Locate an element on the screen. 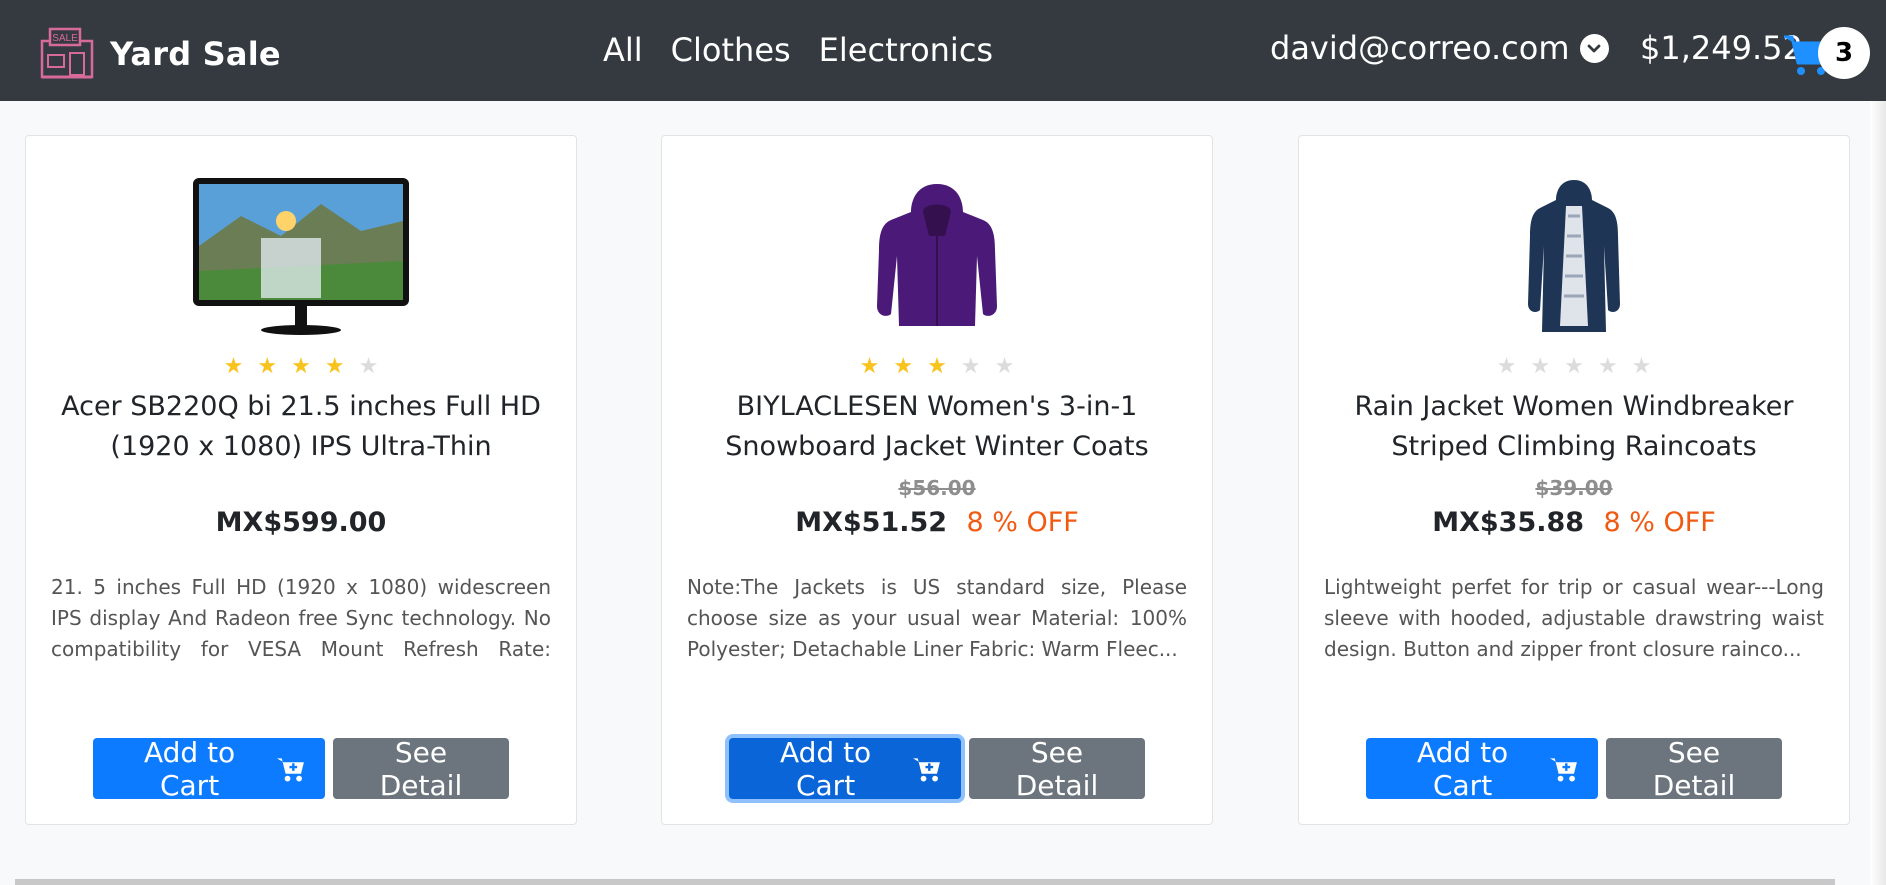 This screenshot has height=885, width=1886. nav-link-all: All is located at coordinates (623, 50).